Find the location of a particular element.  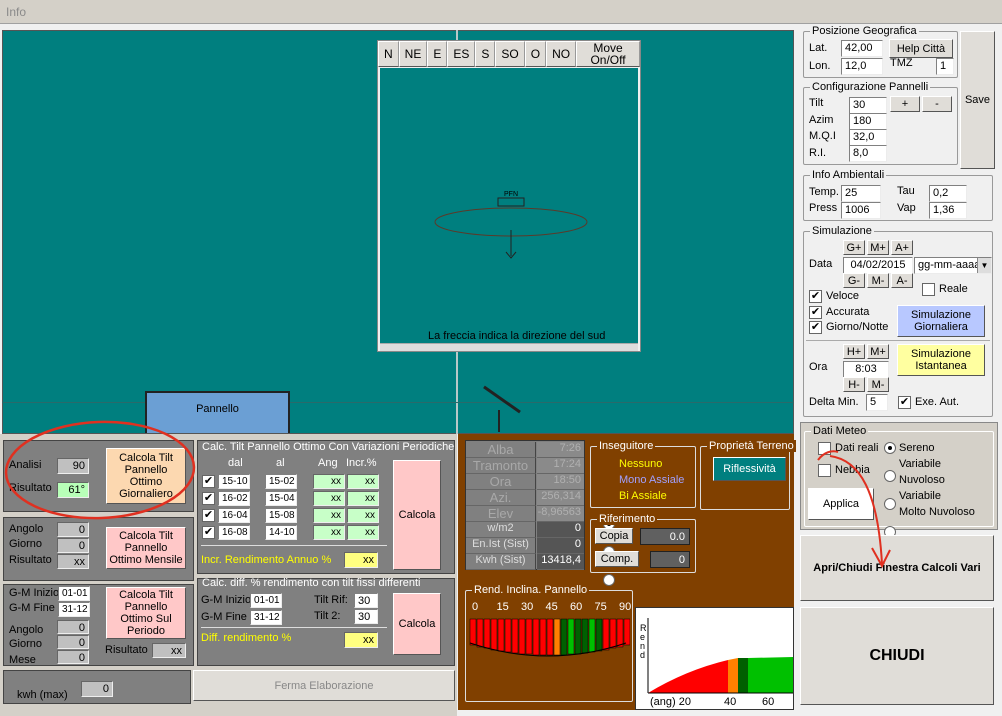

tilt-rif-field: 30 is located at coordinates (366, 600).